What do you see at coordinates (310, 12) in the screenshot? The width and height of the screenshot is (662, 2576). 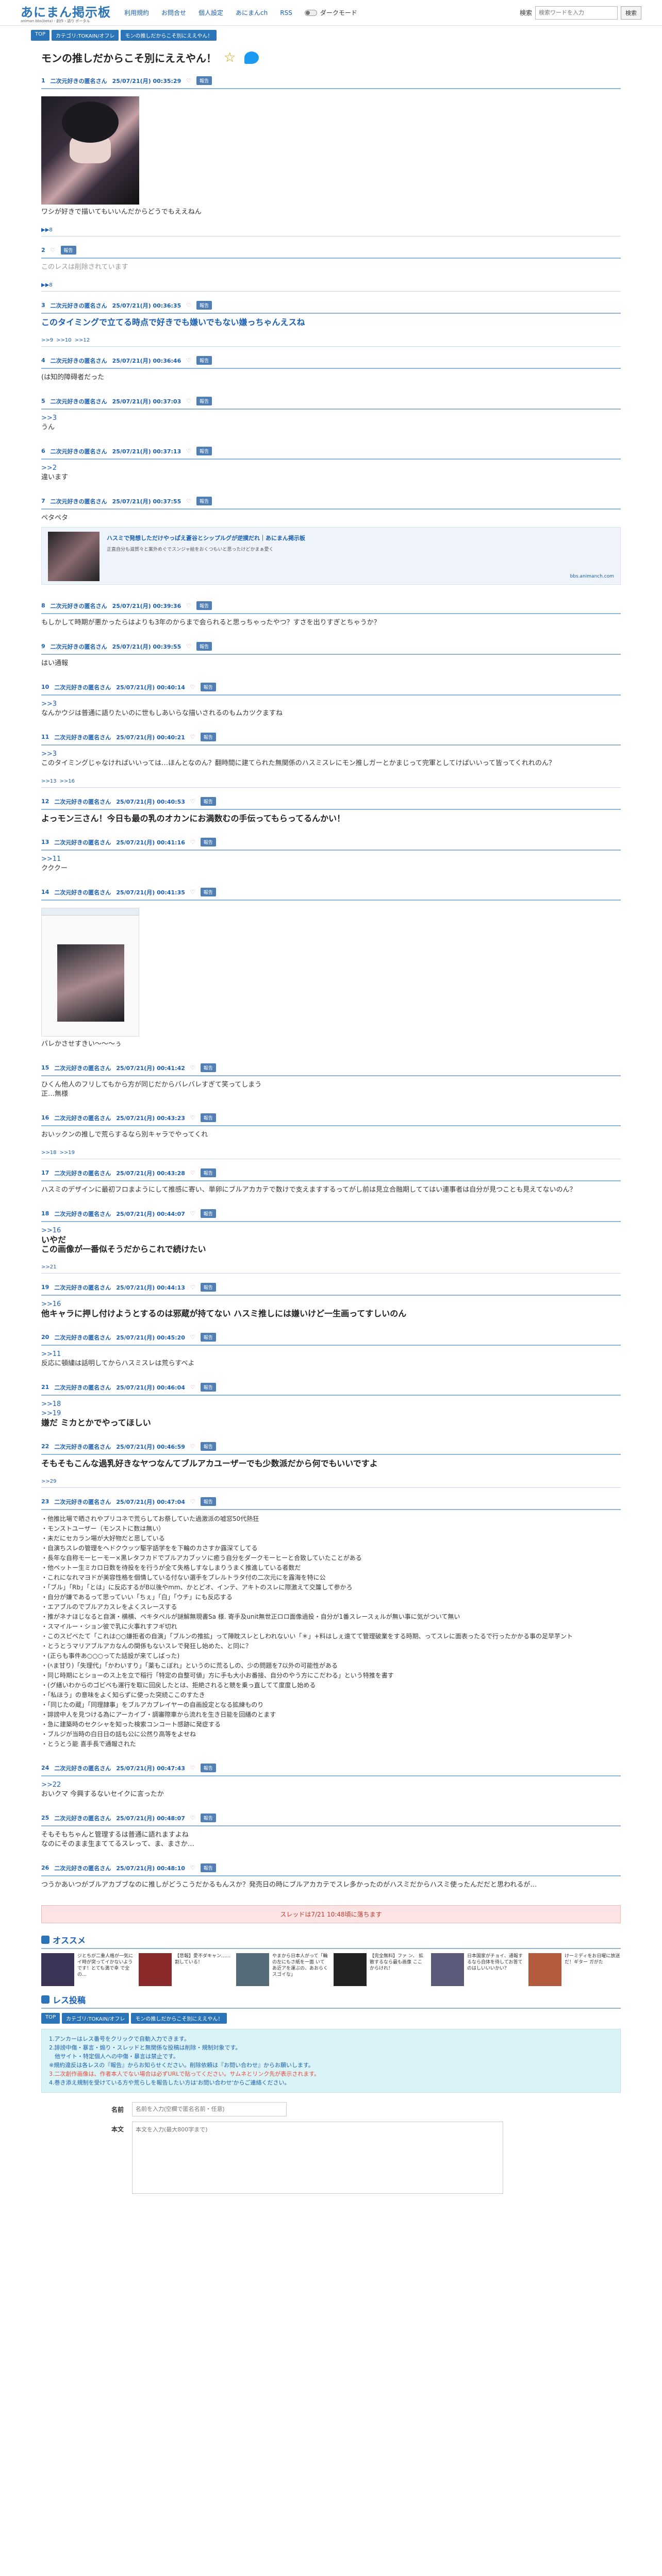 I see `toggle-switch` at bounding box center [310, 12].